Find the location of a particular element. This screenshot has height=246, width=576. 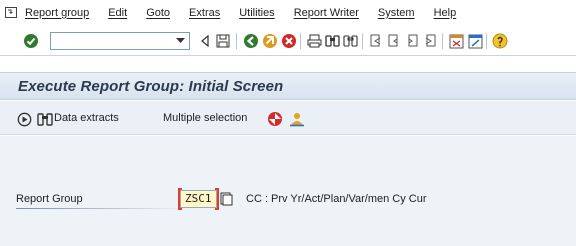

previous-page-icon is located at coordinates (394, 41).